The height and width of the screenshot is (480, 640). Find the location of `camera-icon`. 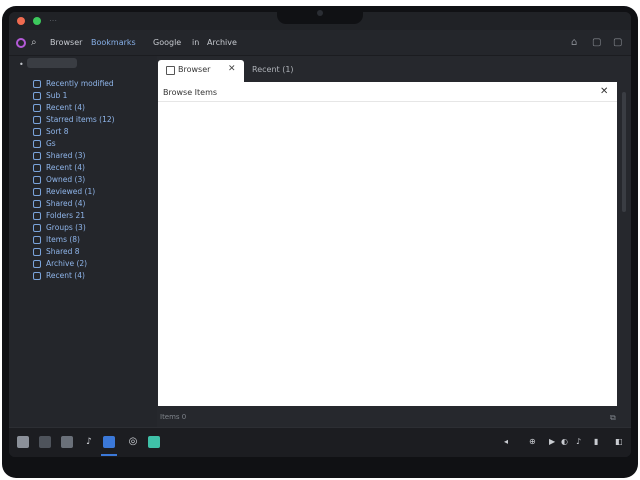

camera-icon is located at coordinates (320, 13).